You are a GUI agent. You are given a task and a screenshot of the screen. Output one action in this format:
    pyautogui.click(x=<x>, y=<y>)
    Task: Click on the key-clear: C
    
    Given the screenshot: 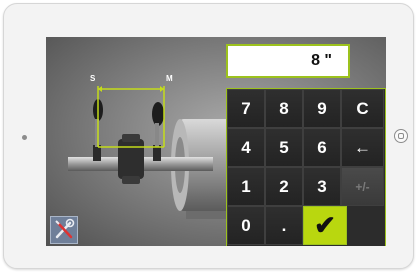 What is the action you would take?
    pyautogui.click(x=362, y=108)
    